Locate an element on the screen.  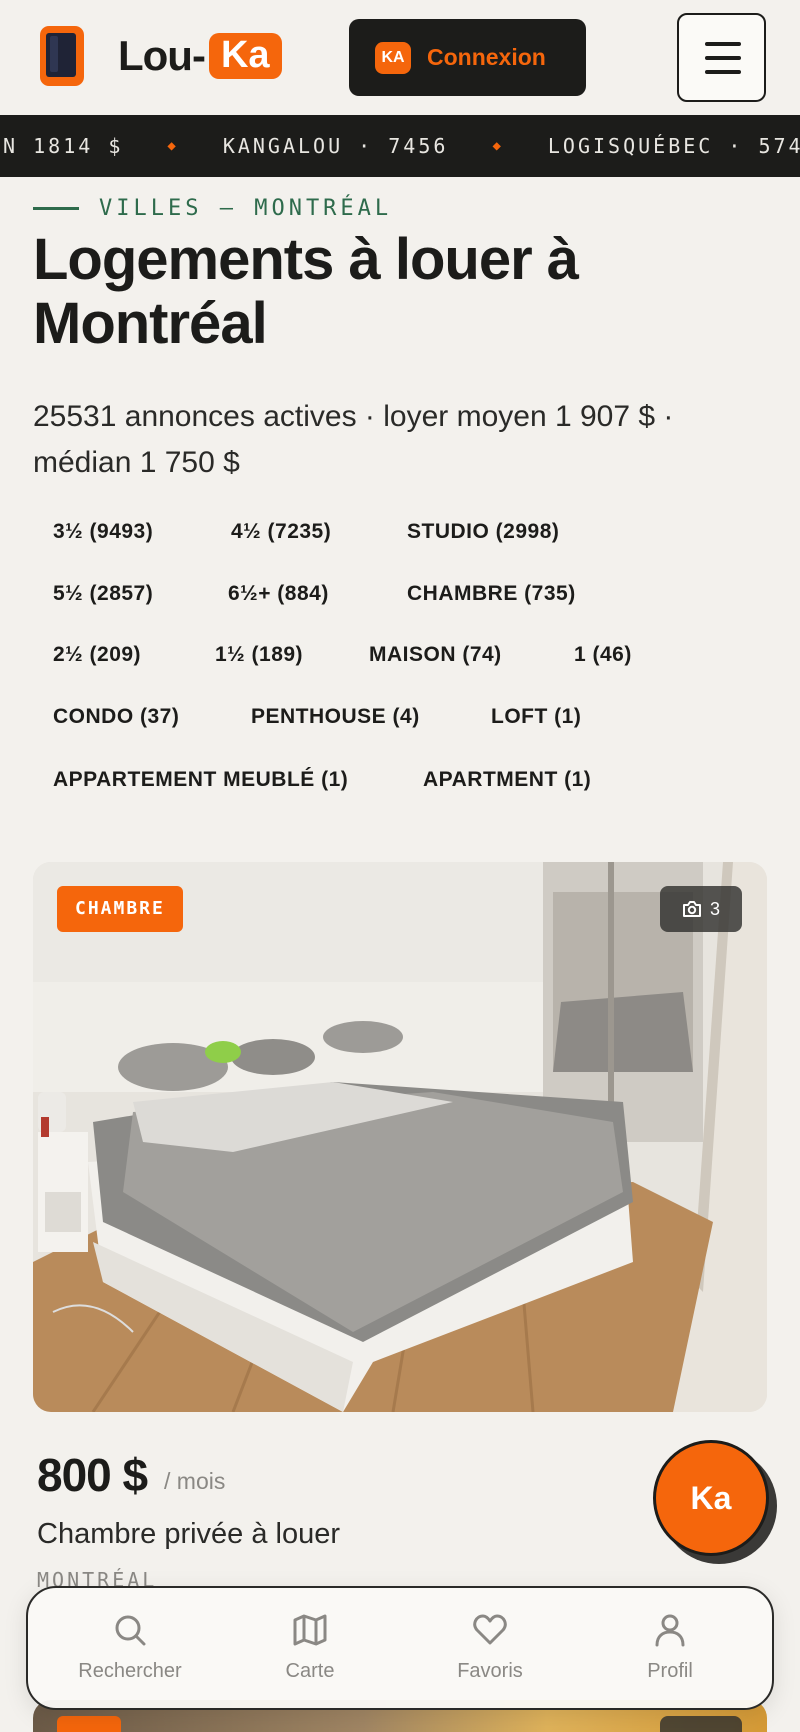
eyebrow-rule is located at coordinates (56, 208).